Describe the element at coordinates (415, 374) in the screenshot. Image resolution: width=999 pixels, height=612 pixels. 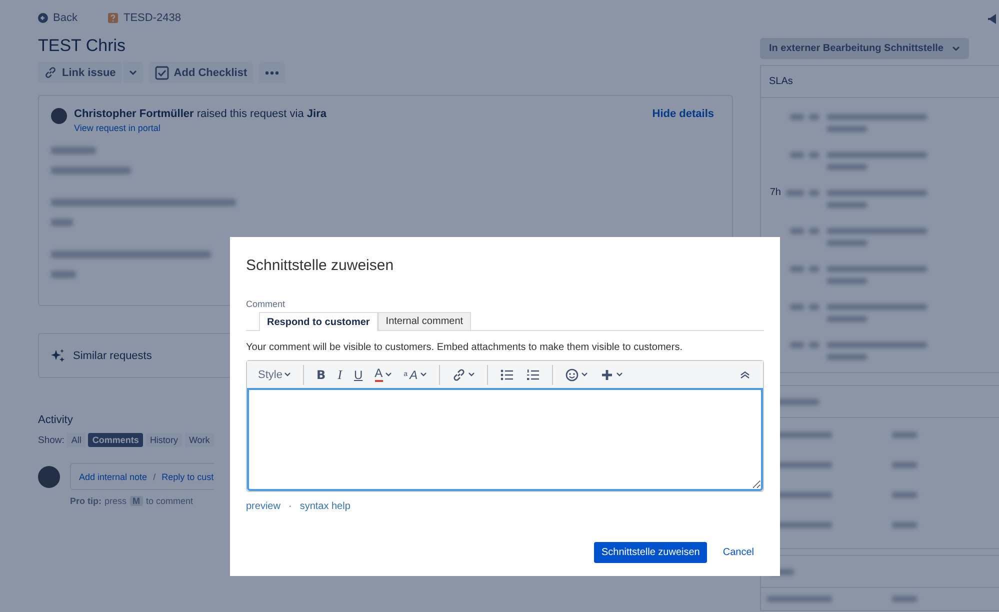
I see `text-size-button: $^{a}$ A` at that location.